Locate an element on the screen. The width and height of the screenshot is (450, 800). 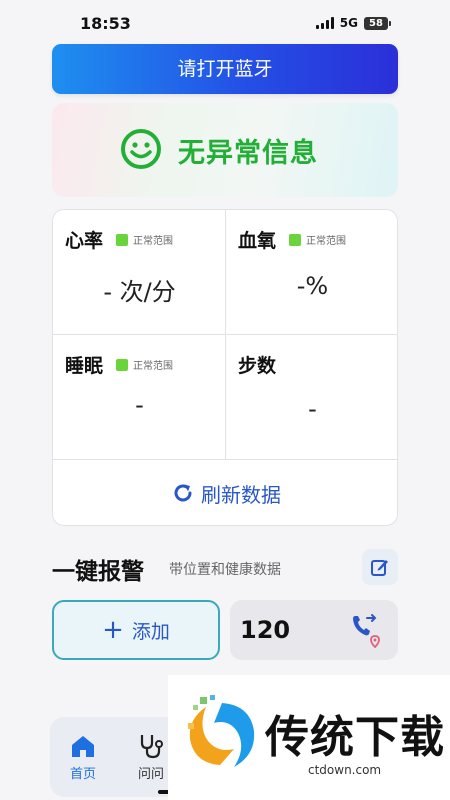
sleep-cell: 睡眠 正常范围 - is located at coordinates (139, 397).